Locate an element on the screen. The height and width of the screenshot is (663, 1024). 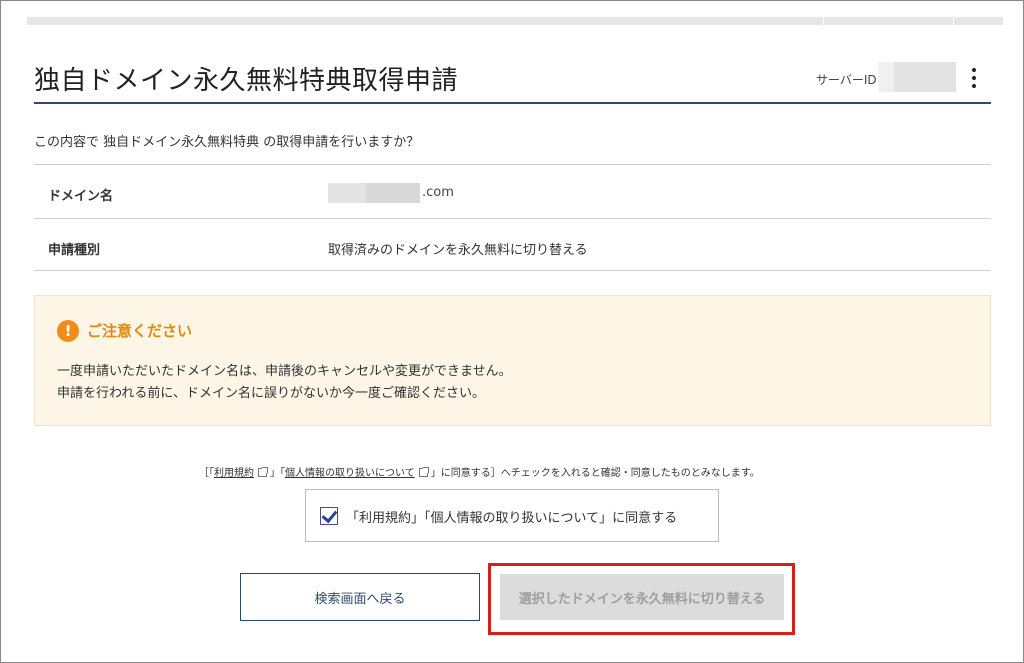
terms-link: 利用規約 is located at coordinates (234, 473).